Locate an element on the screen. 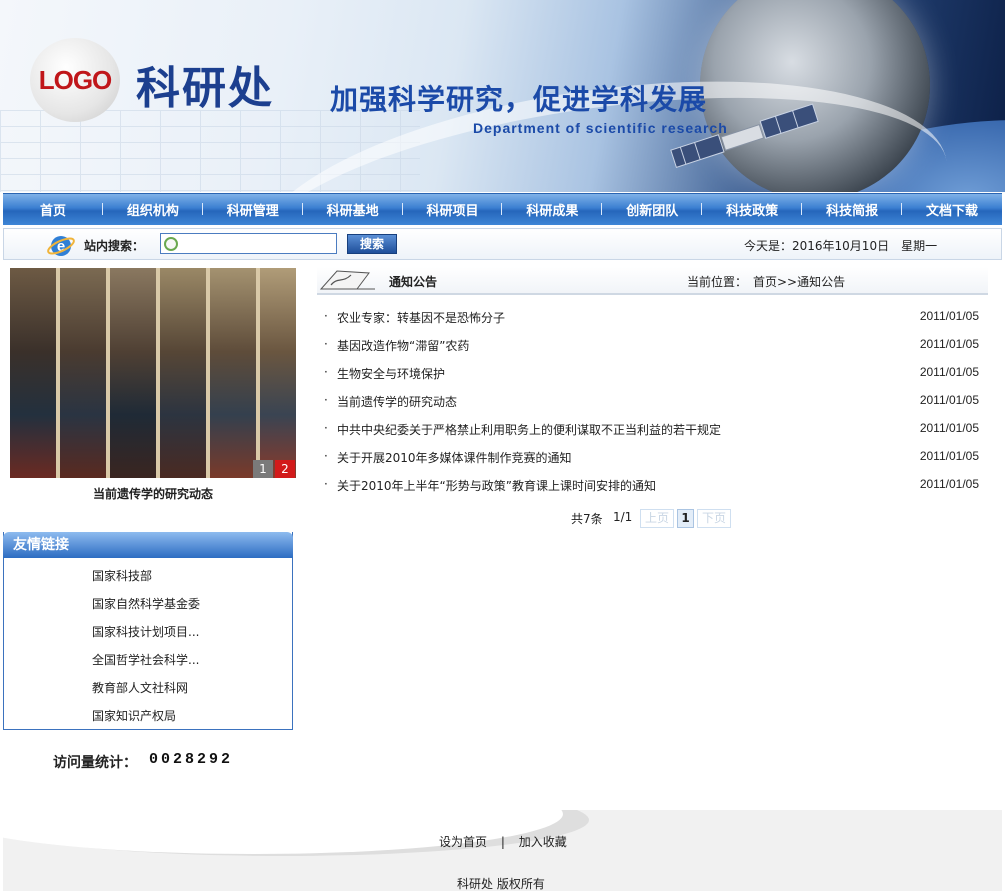  logo-text: LOGO is located at coordinates (75, 79).